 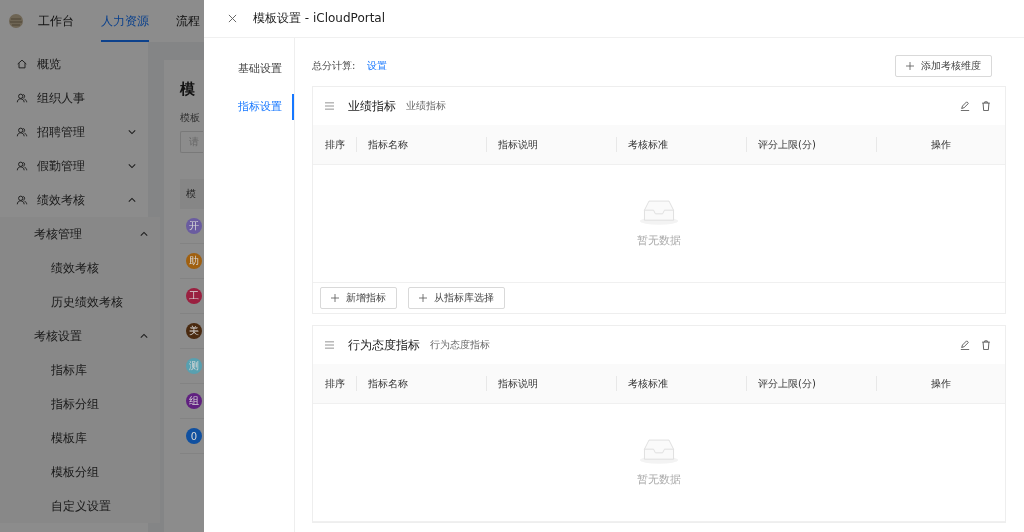 I want to click on avatar: 工, so click(x=194, y=296).